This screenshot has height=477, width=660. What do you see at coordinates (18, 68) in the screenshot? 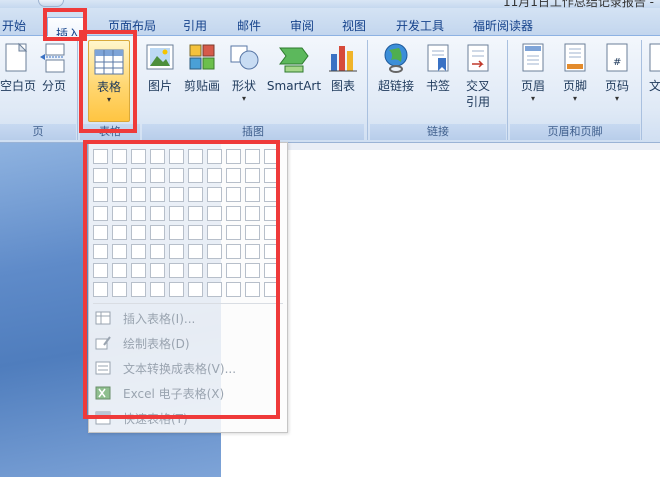
I see `blank-page-button: 空白页` at bounding box center [18, 68].